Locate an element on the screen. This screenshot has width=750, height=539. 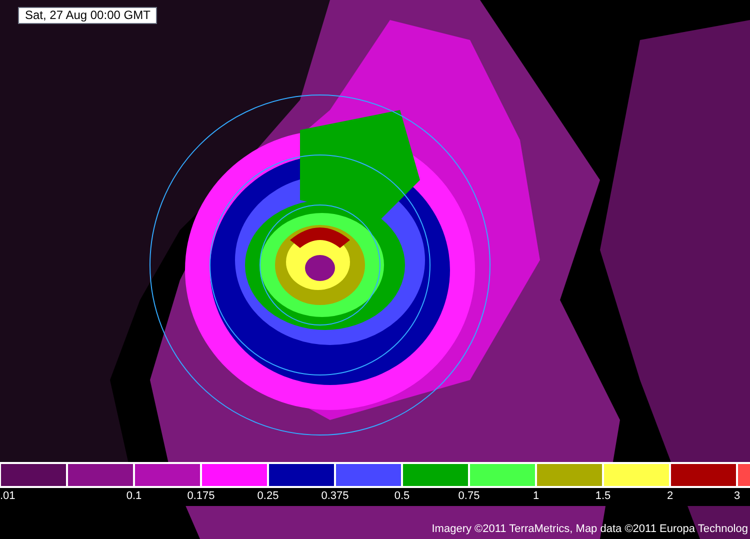
timestamp-label: Sat, 27 Aug 00:00 GMT is located at coordinates (88, 15).